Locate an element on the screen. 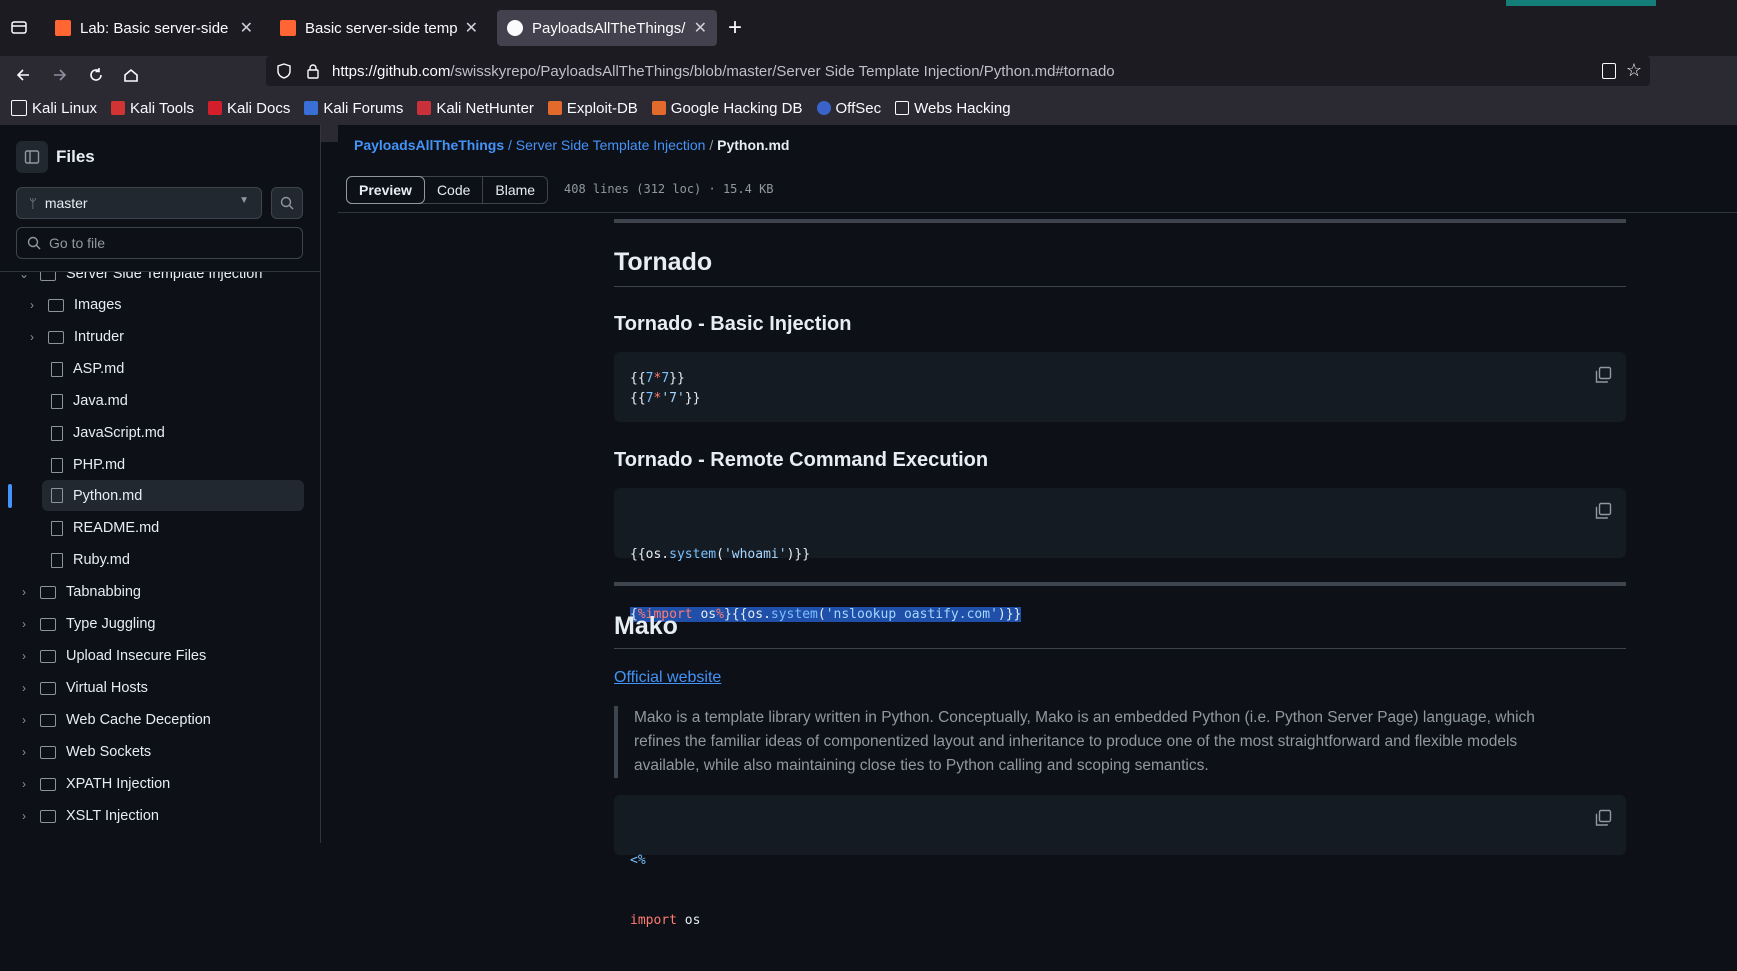 Image resolution: width=1737 pixels, height=971 pixels. bookmark-kali-nethunter: Kali NetHunter is located at coordinates (475, 108).